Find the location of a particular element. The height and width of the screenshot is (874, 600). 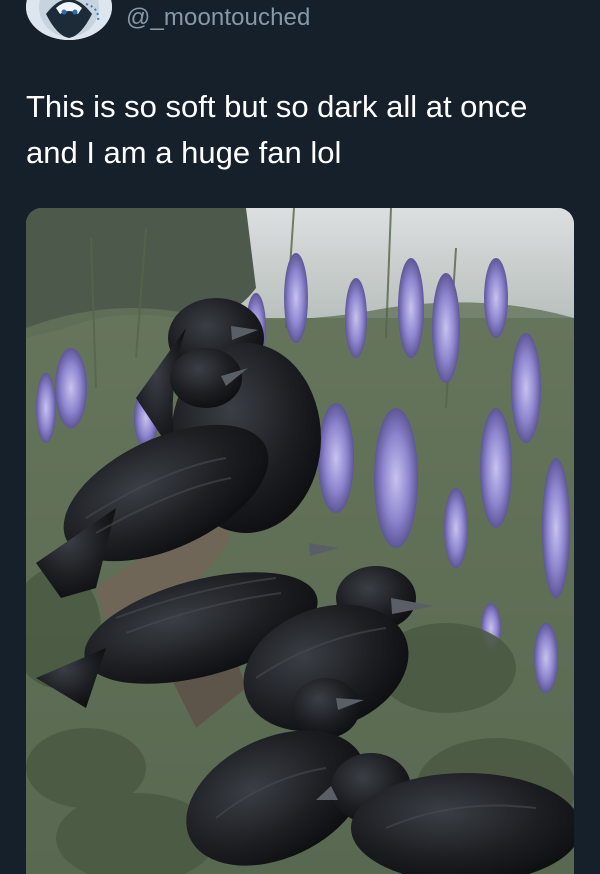

avatar-icon is located at coordinates (69, 20).